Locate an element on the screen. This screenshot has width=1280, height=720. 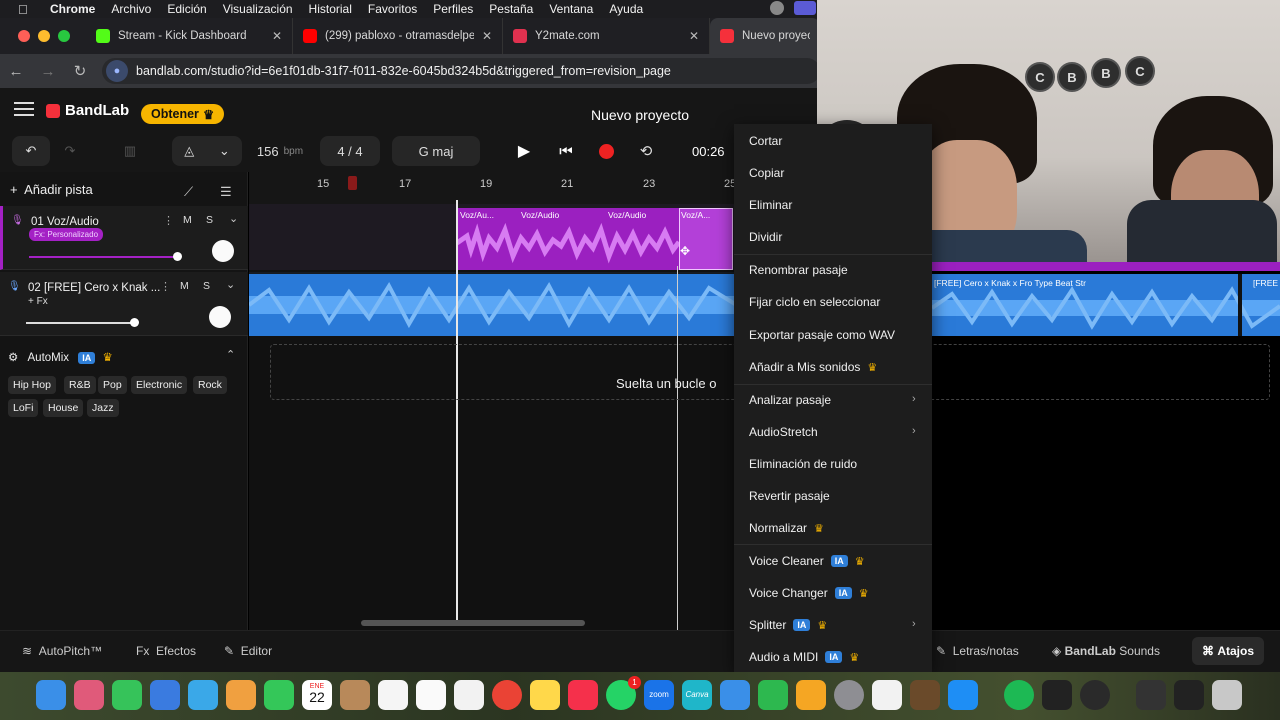
canva-icon: Canva is located at coordinates (697, 695).